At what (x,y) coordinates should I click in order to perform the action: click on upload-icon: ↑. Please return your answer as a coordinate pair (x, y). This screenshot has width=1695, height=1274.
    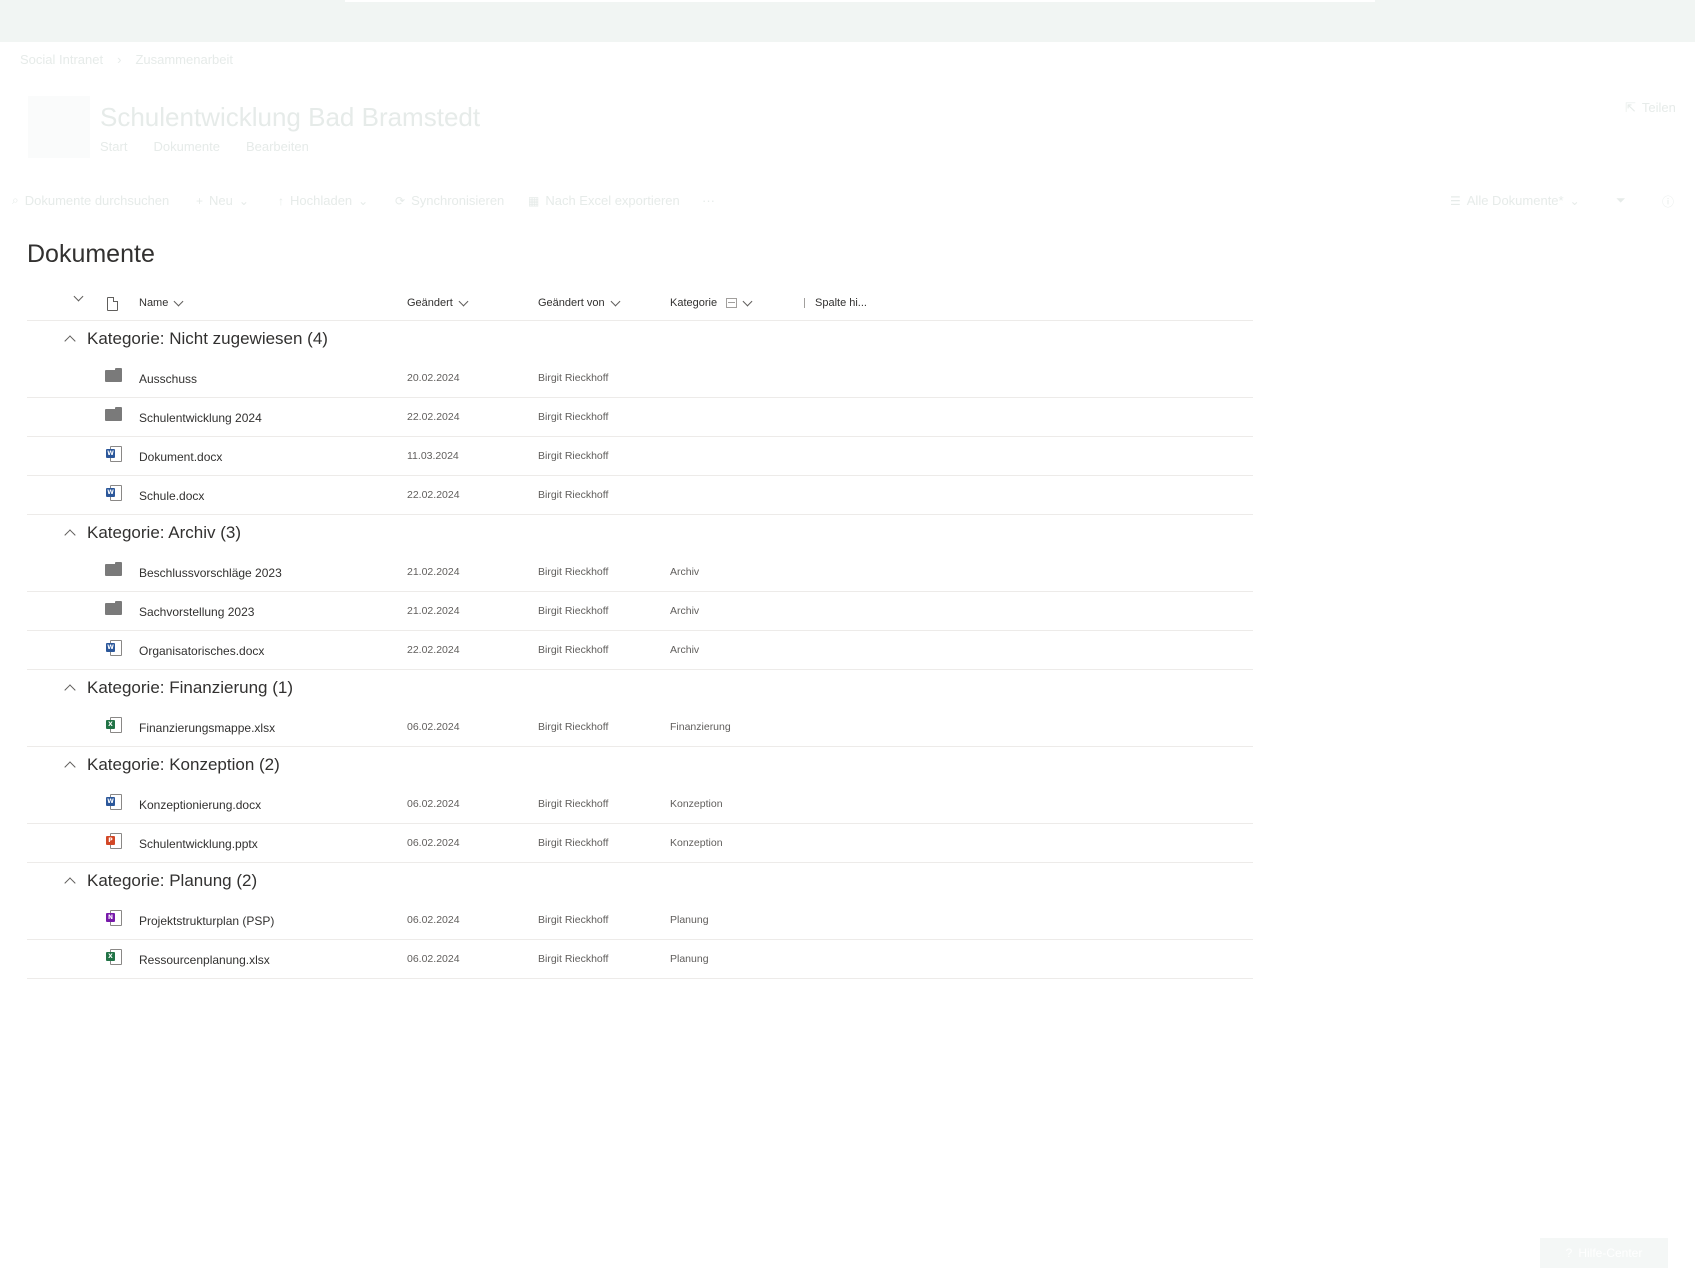
    Looking at the image, I should click on (281, 200).